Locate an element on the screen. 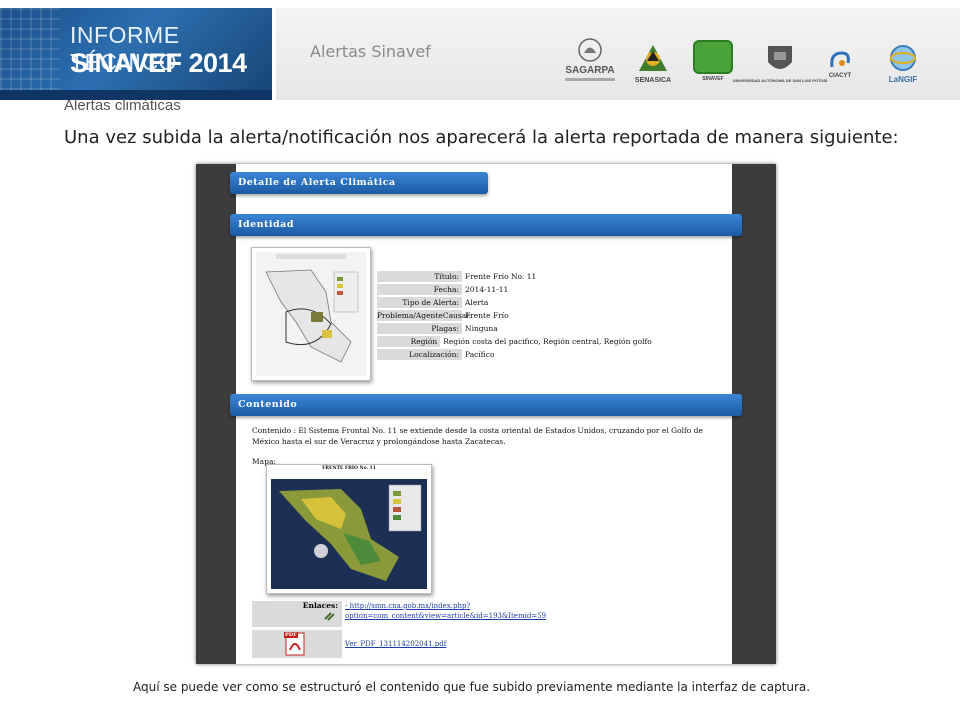 The width and height of the screenshot is (960, 720). uaslp-logo: UNIVERSIDAD AUTÓNOMA DE SAN LUIS POTOSÍ is located at coordinates (780, 62).